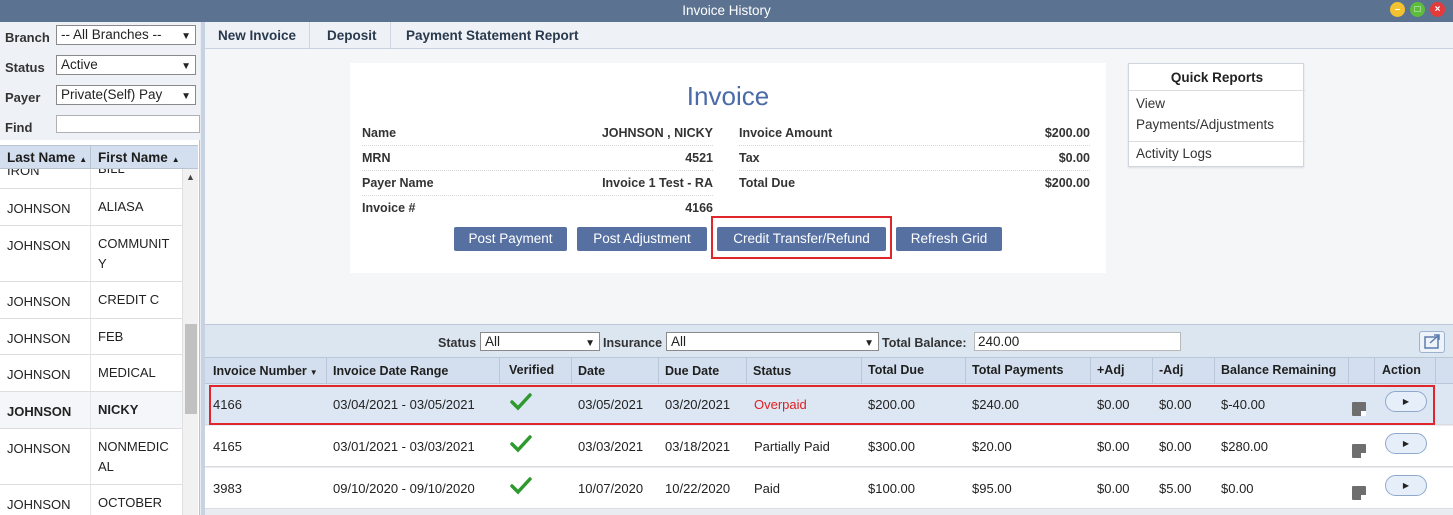 The height and width of the screenshot is (515, 1453). What do you see at coordinates (258, 35) in the screenshot?
I see `new-invoice-button: New Invoice` at bounding box center [258, 35].